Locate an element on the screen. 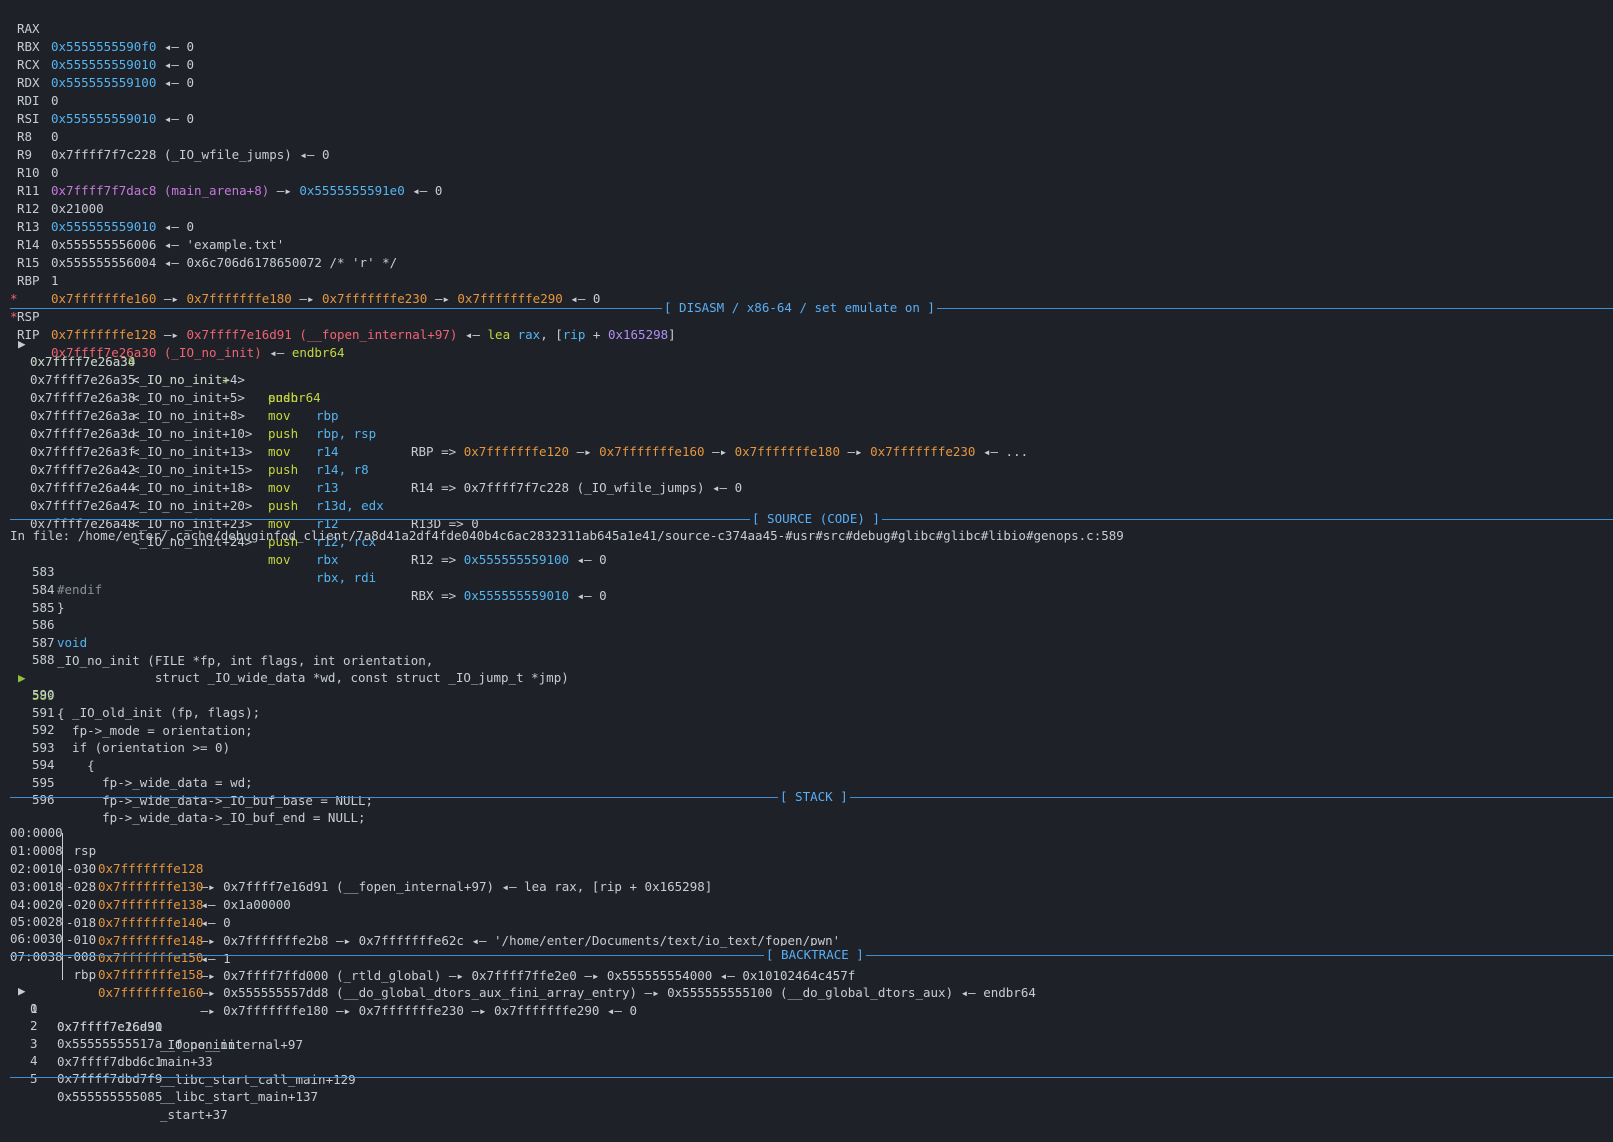  disasm-line: 0x7ffff7e26a34 <_IO_no_init+4> push rbp is located at coordinates (169, 379).